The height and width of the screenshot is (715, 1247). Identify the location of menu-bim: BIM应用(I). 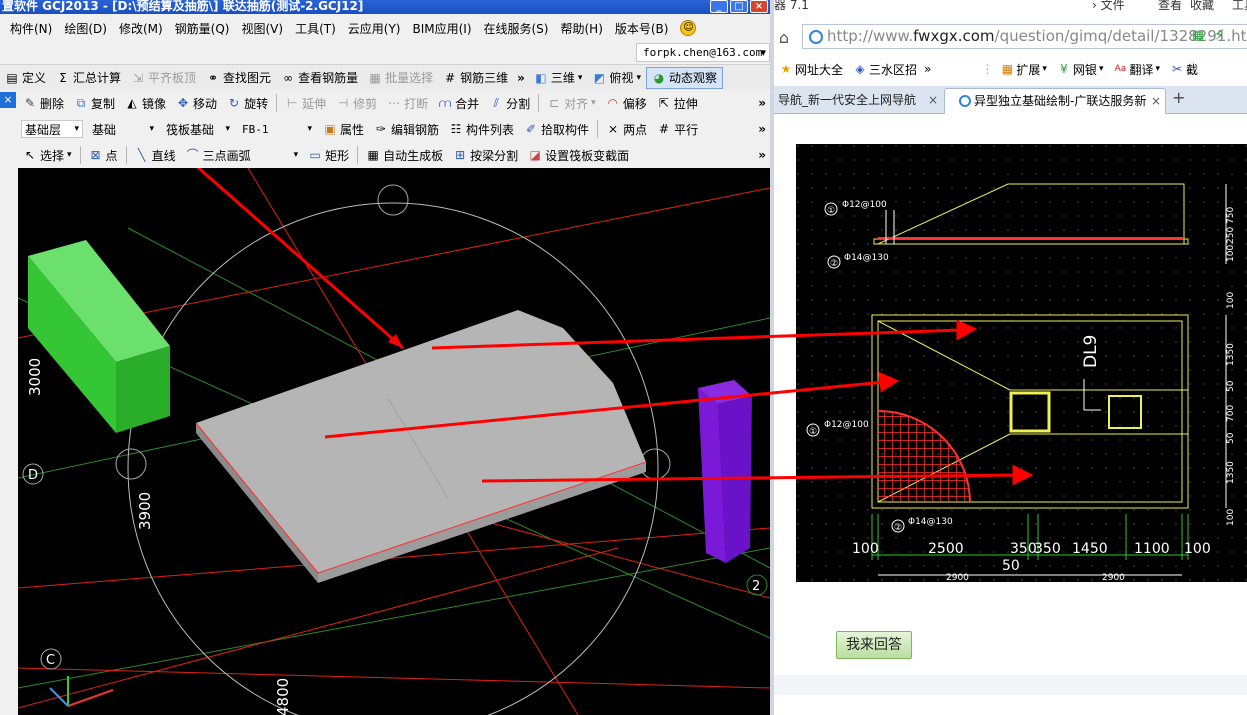
(441, 28).